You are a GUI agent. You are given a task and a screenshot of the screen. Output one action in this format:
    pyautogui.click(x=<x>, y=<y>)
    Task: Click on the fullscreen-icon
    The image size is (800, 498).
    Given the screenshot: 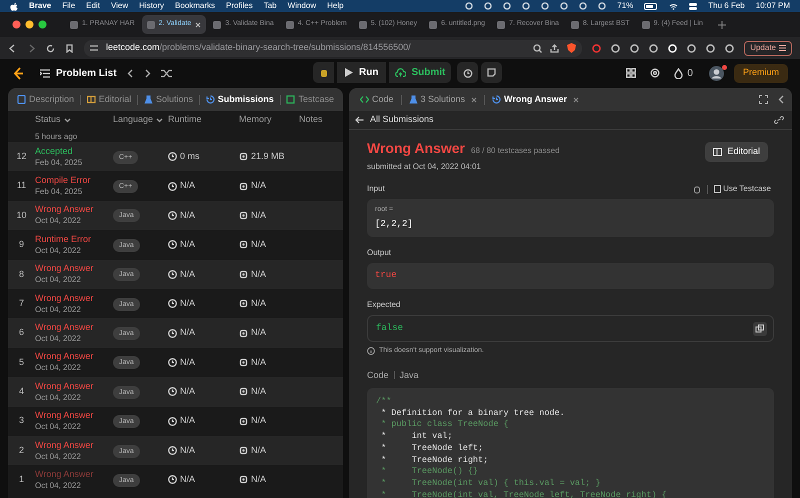 What is the action you would take?
    pyautogui.click(x=763, y=99)
    